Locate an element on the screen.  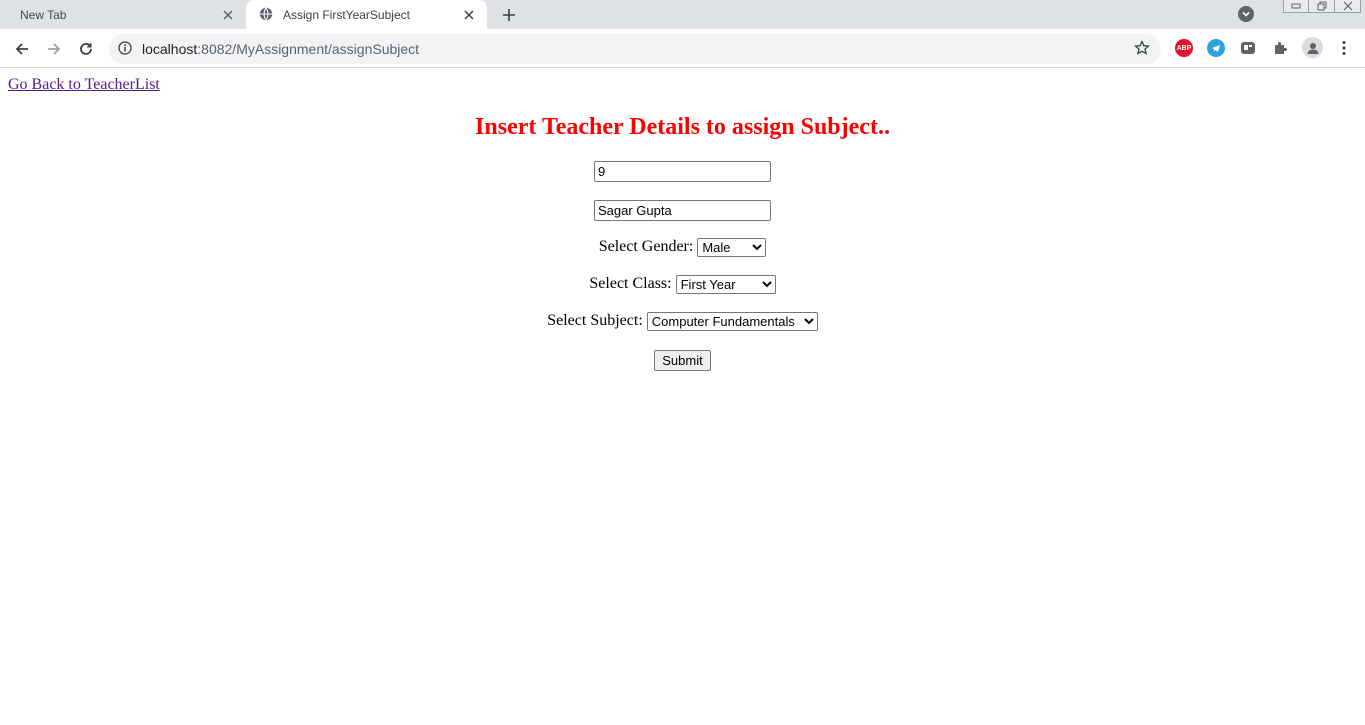
bookmark-star-icon is located at coordinates (1143, 49).